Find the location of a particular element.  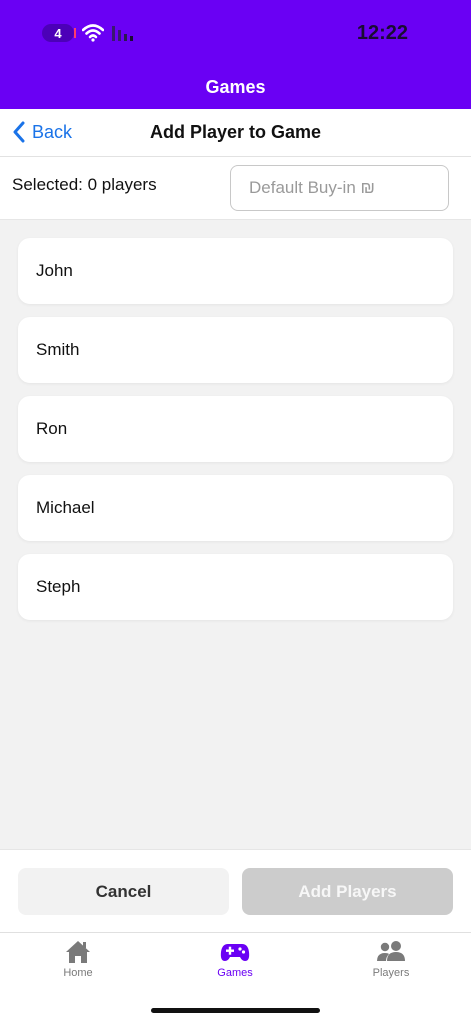

cancel-button: Cancel is located at coordinates (123, 891).